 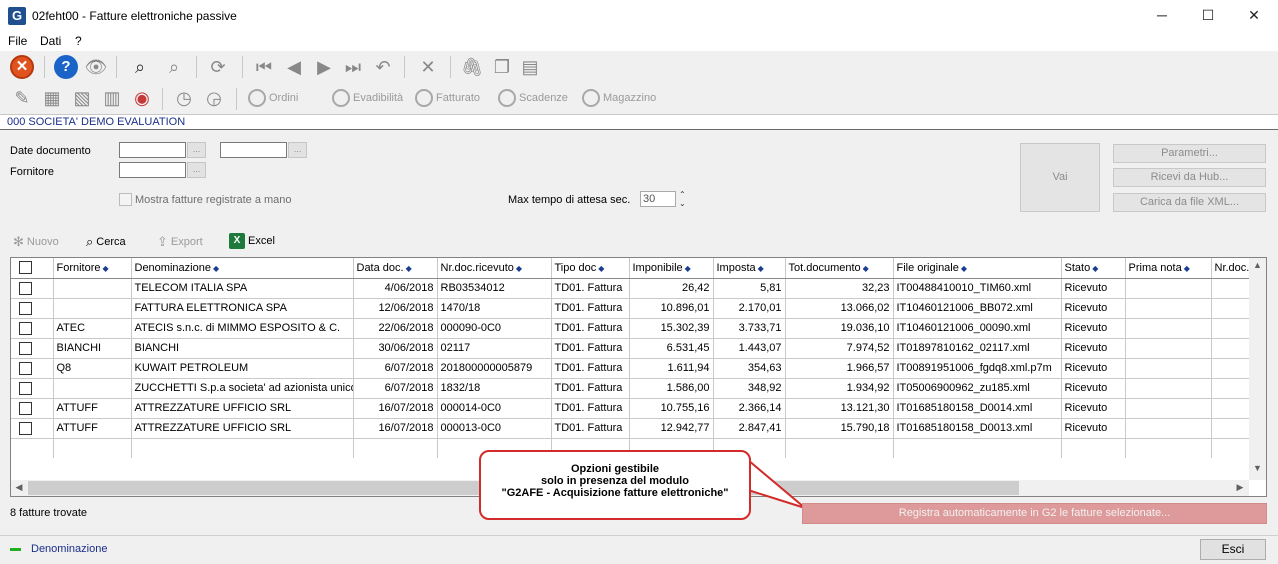 I want to click on scroll-left-icon: ◀, so click(x=19, y=487).